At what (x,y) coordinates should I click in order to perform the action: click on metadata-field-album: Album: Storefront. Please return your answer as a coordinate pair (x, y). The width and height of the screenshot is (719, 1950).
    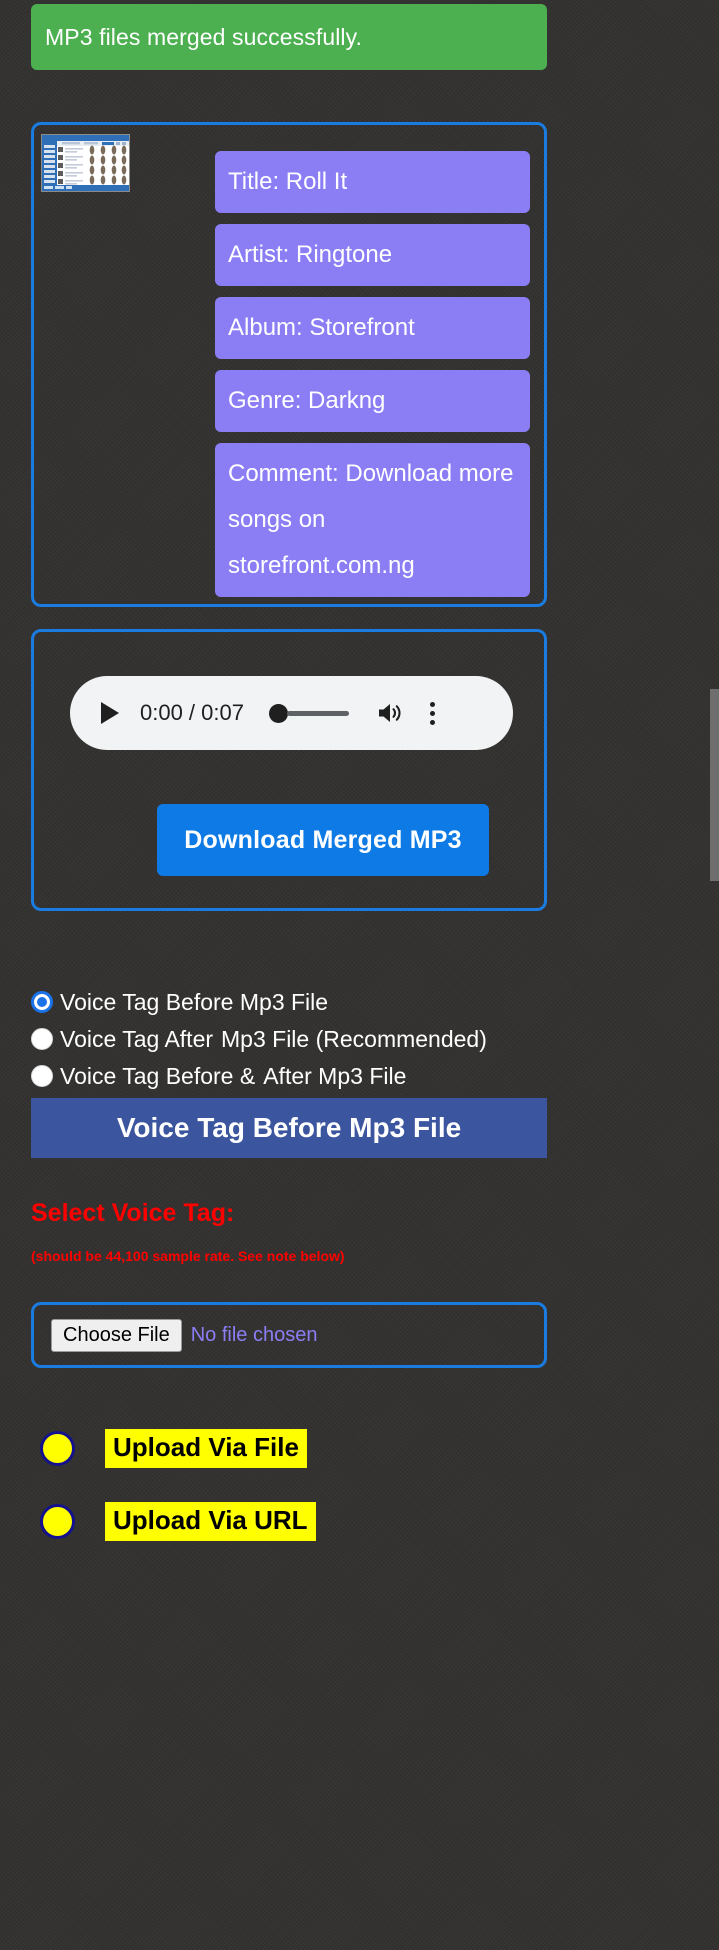
    Looking at the image, I should click on (372, 328).